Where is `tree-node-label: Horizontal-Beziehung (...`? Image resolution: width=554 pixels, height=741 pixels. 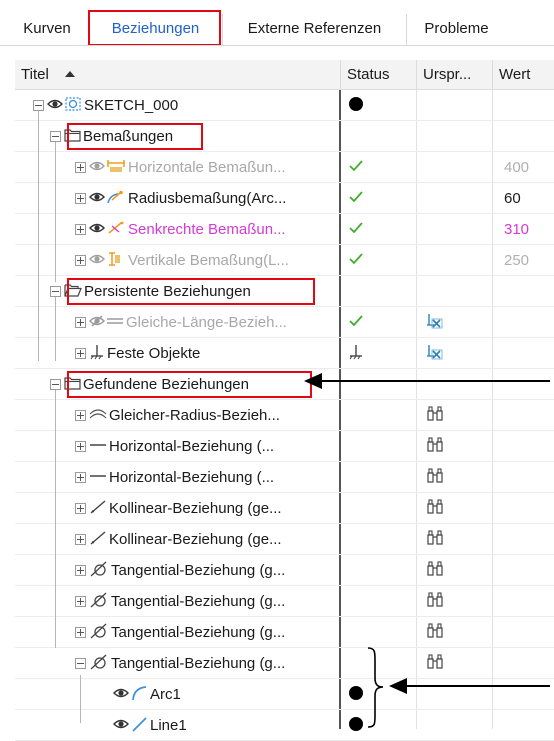
tree-node-label: Horizontal-Beziehung (... is located at coordinates (192, 446).